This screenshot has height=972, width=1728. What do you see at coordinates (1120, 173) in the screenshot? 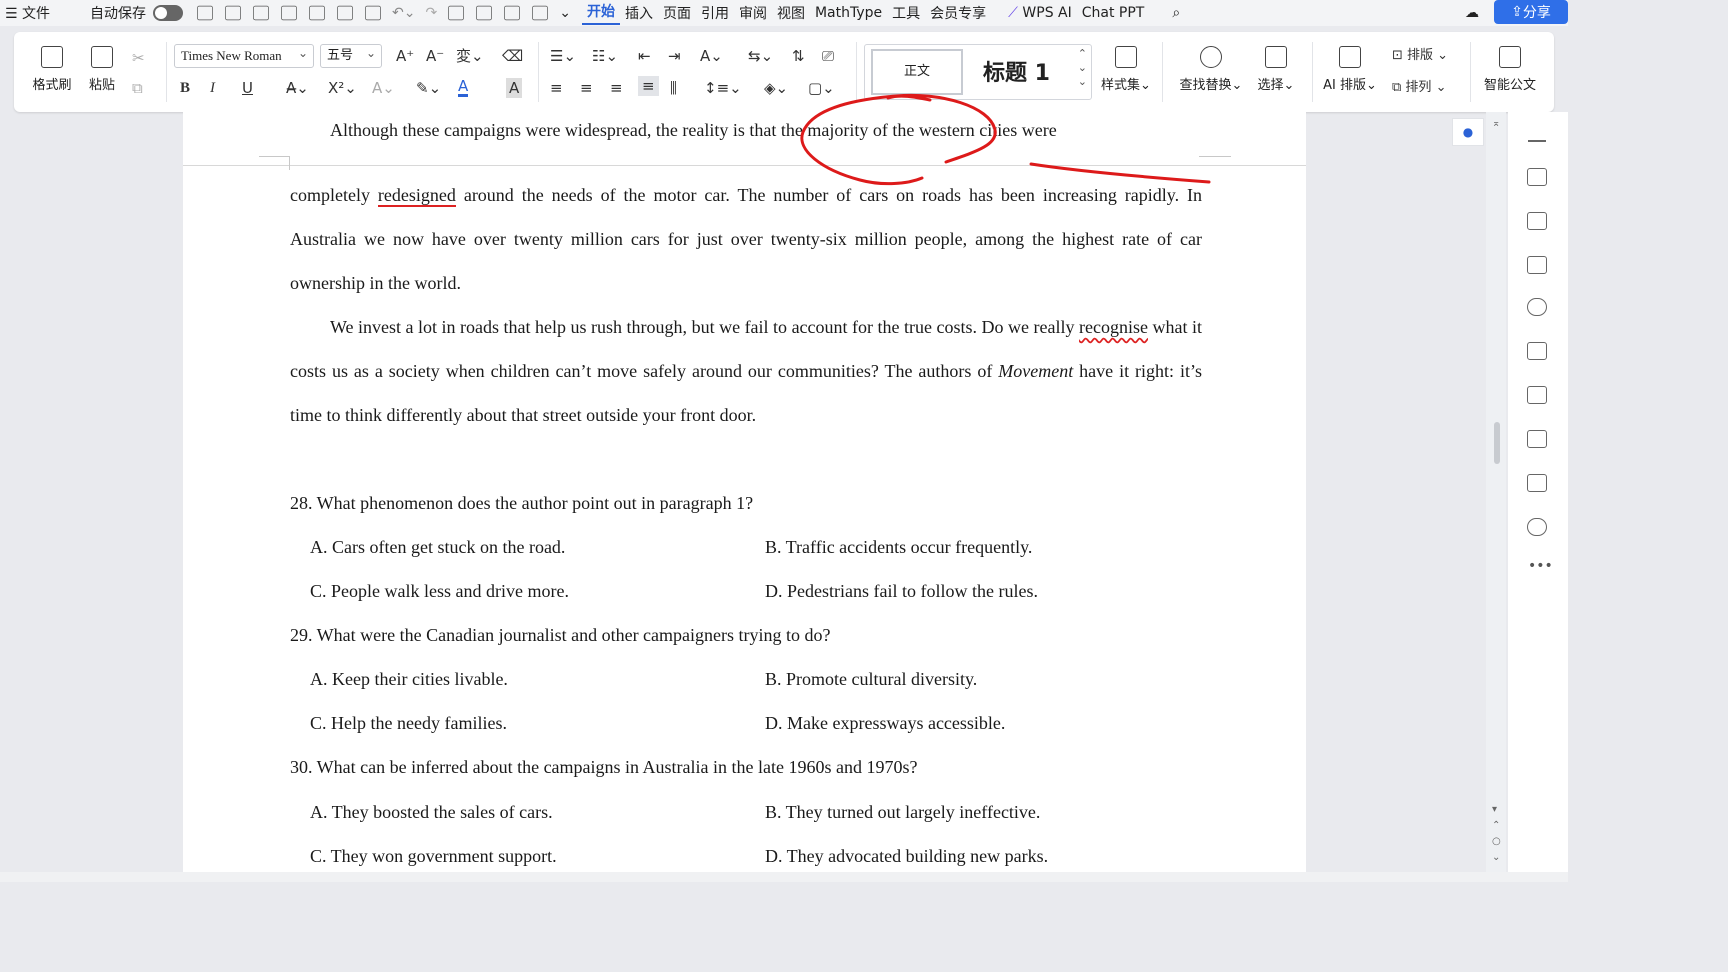
I see `ink-underline` at bounding box center [1120, 173].